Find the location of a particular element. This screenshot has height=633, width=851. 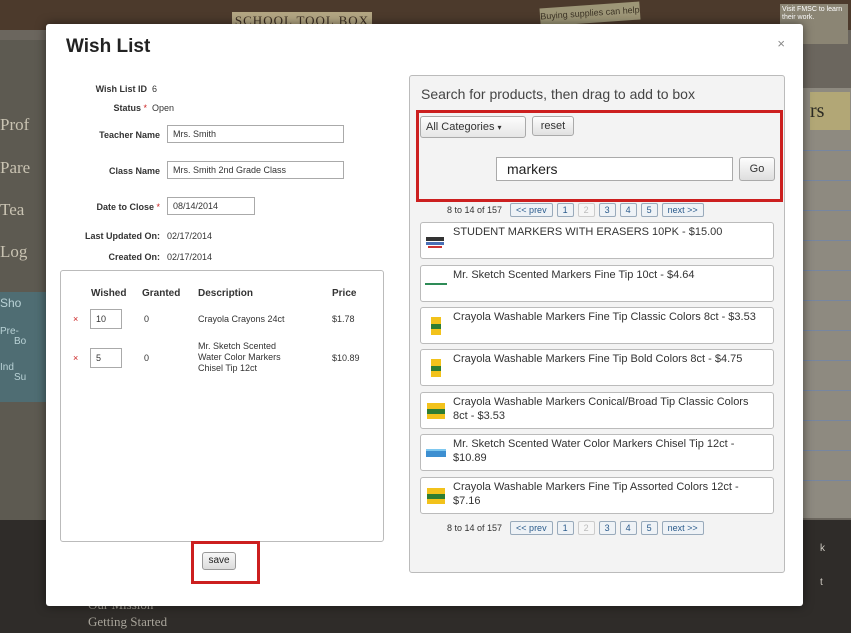

date-to-close-label: Date to Close * is located at coordinates (113, 207).